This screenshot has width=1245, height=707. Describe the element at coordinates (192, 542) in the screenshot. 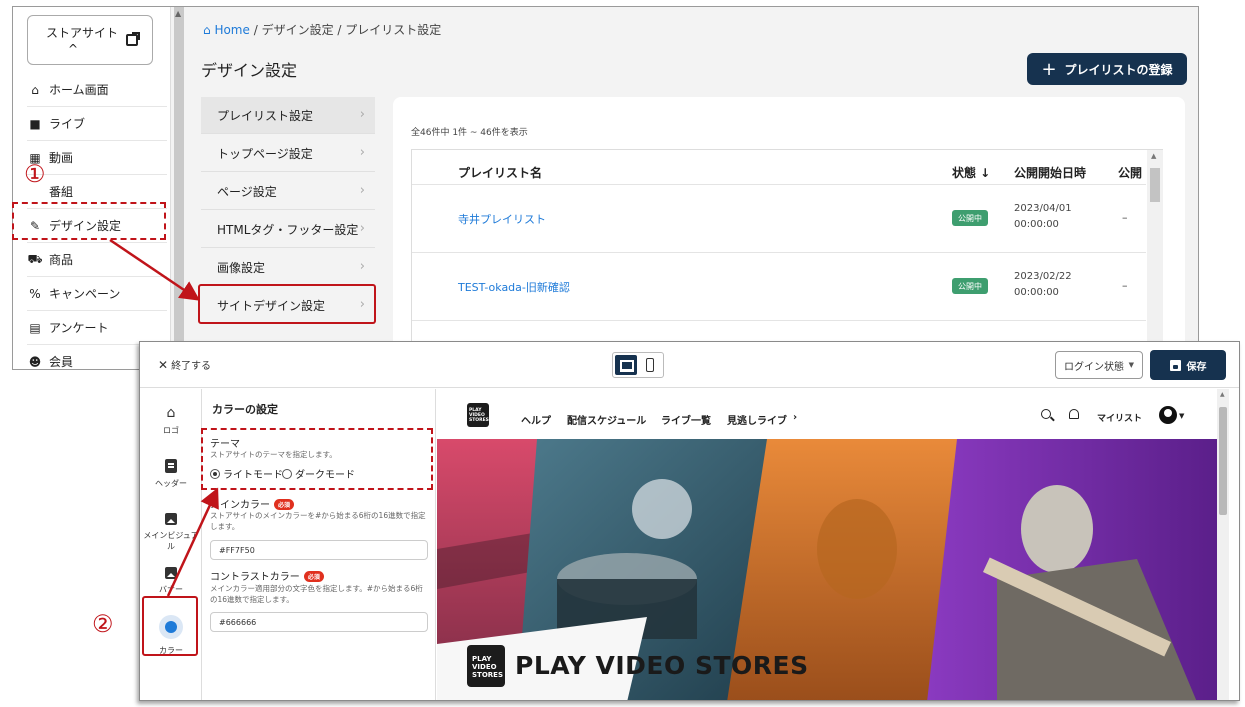

I see `arrow-to-theme` at that location.